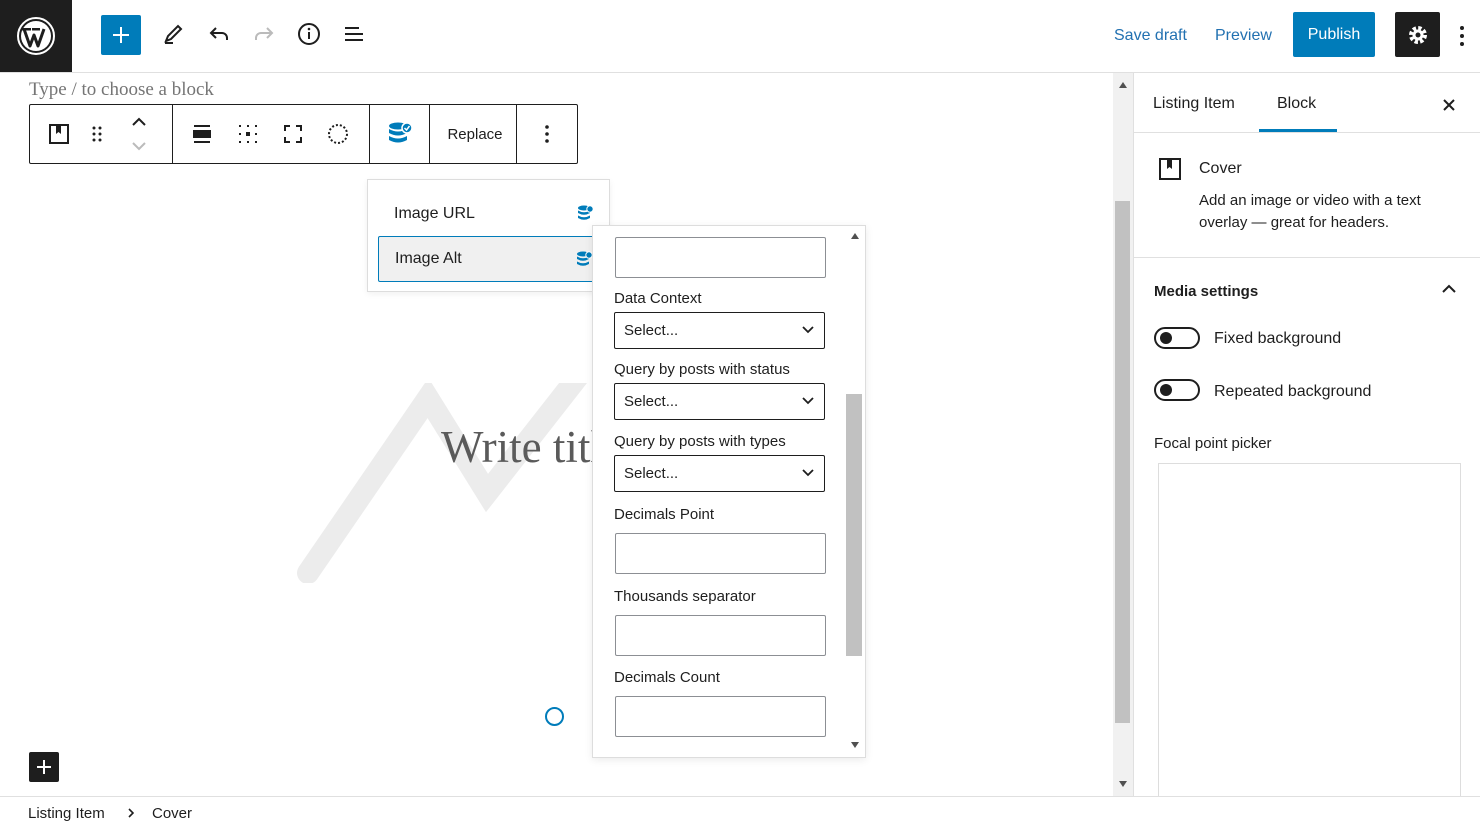 The height and width of the screenshot is (822, 1480). I want to click on breadcrumb-item-cover: Cover, so click(172, 813).